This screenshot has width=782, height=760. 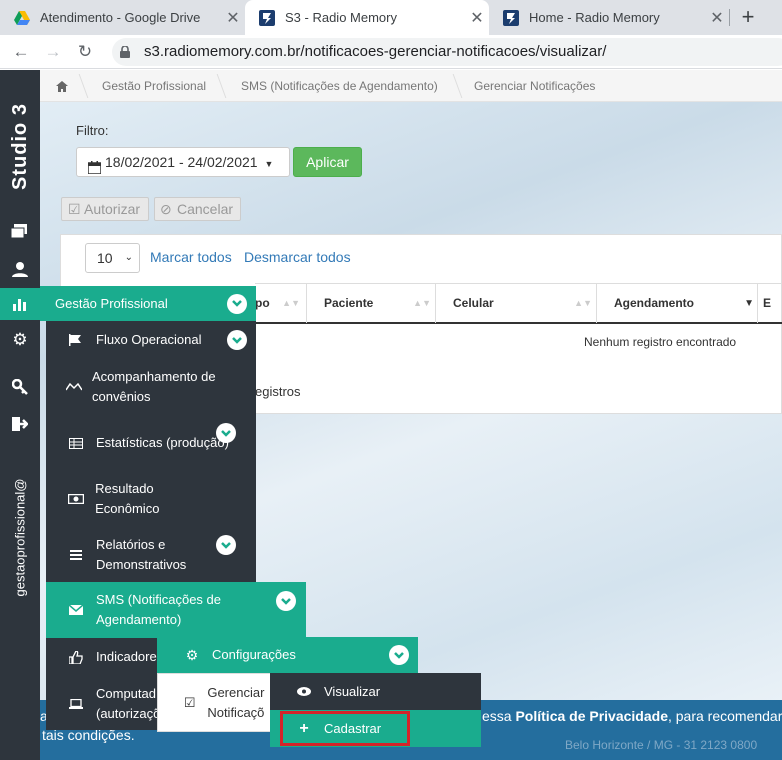 I want to click on ban-icon: ⊘, so click(x=166, y=209).